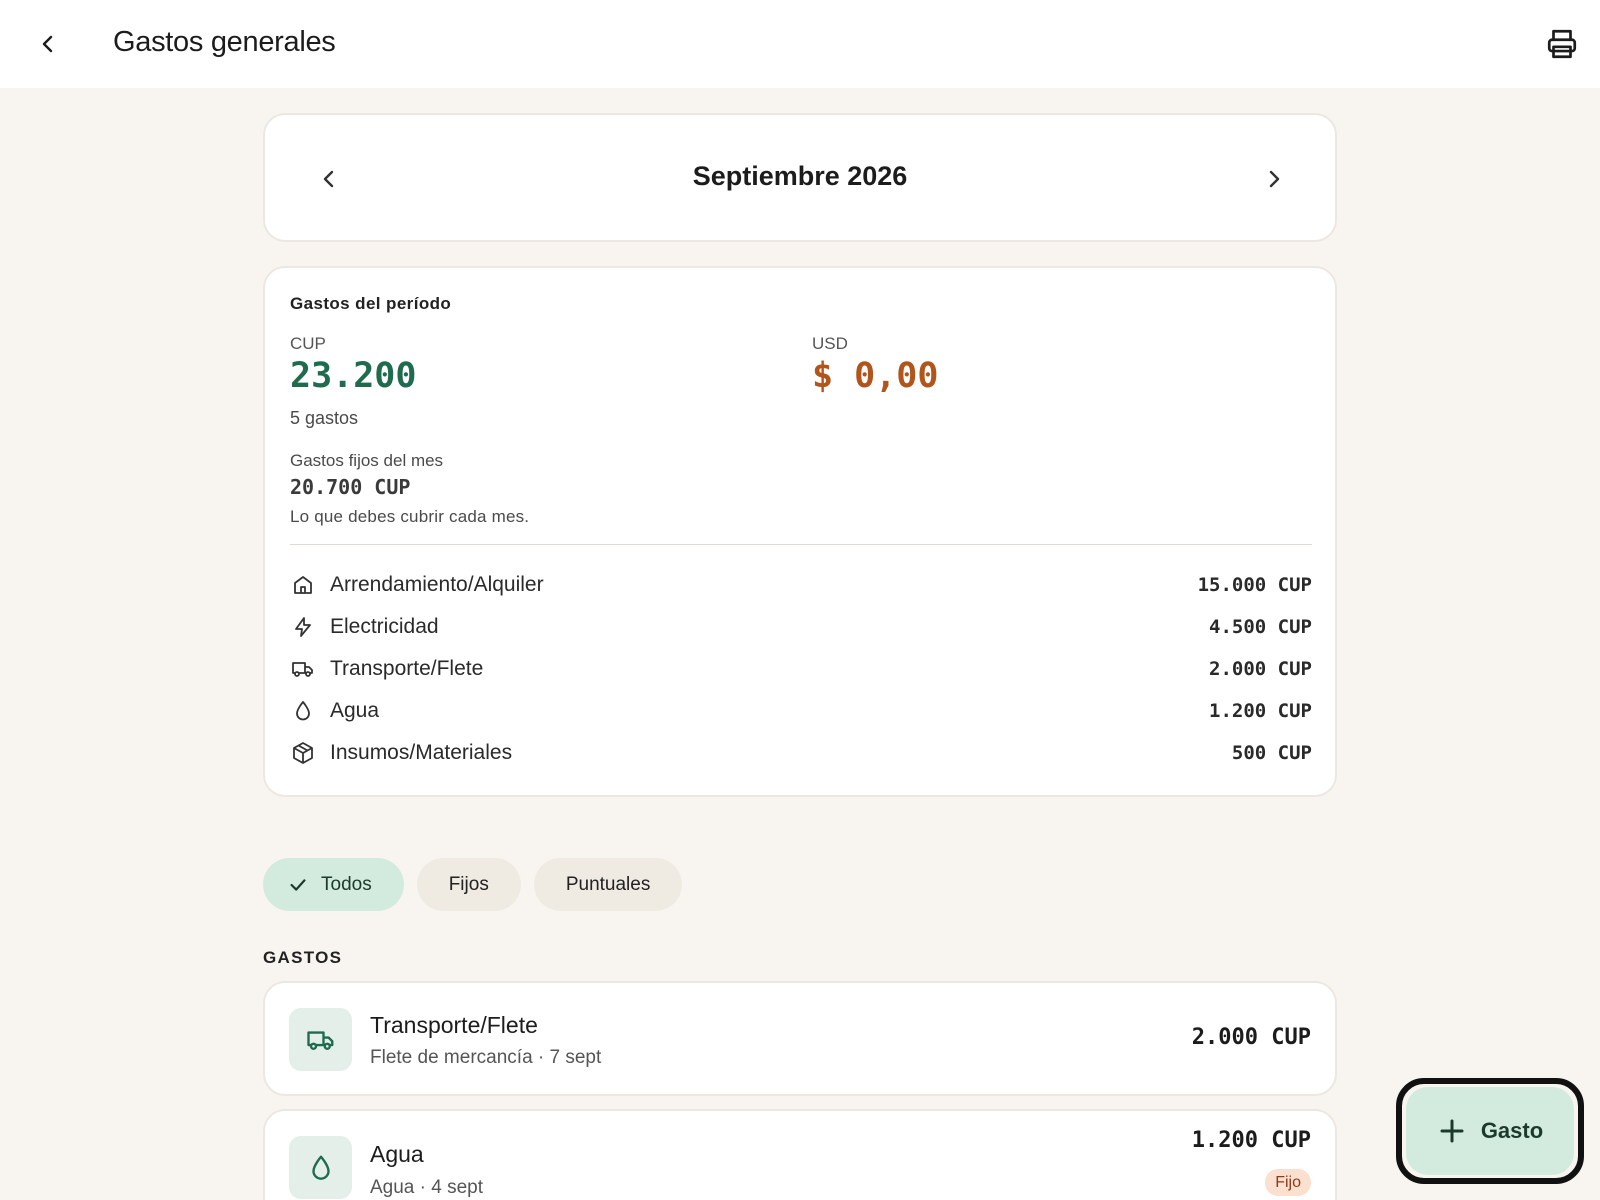 This screenshot has width=1600, height=1200. I want to click on box-icon, so click(303, 753).